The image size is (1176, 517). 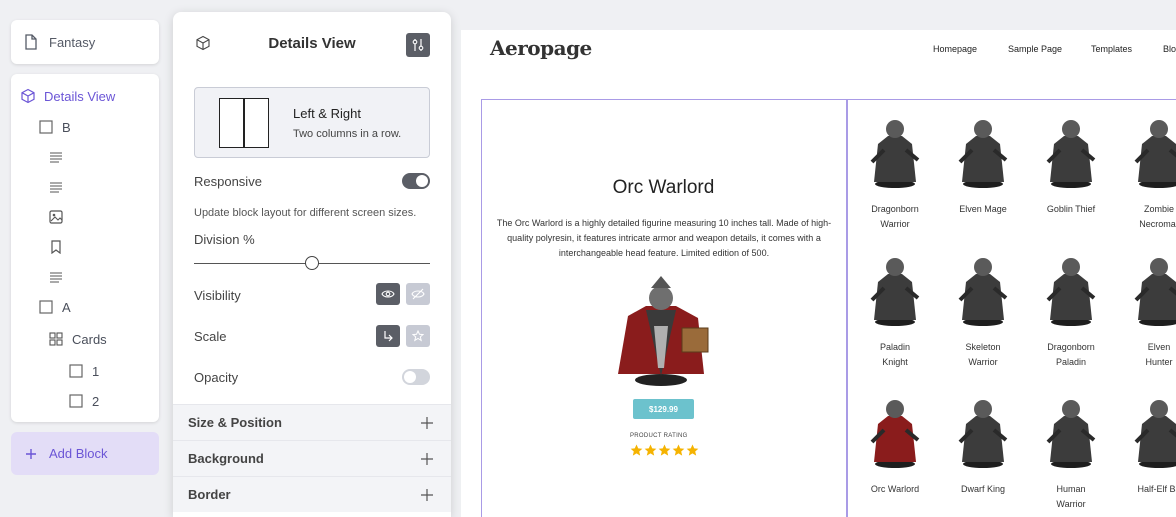 I want to click on figurine-card: Paladin Knight, so click(x=895, y=312).